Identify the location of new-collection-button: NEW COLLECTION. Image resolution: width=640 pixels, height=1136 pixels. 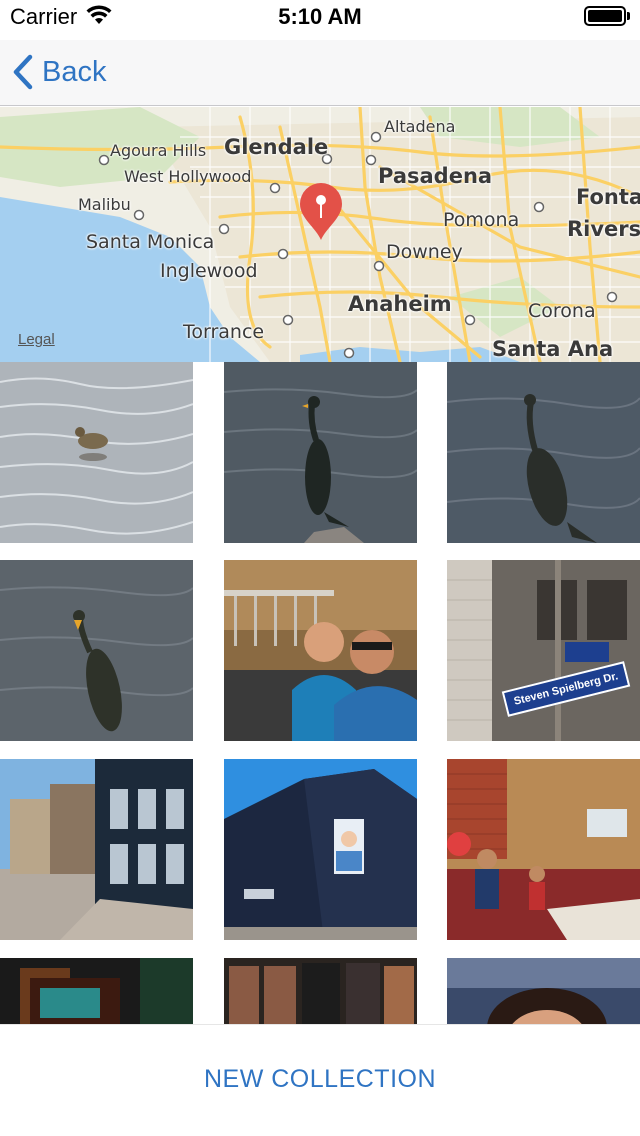
(320, 1079).